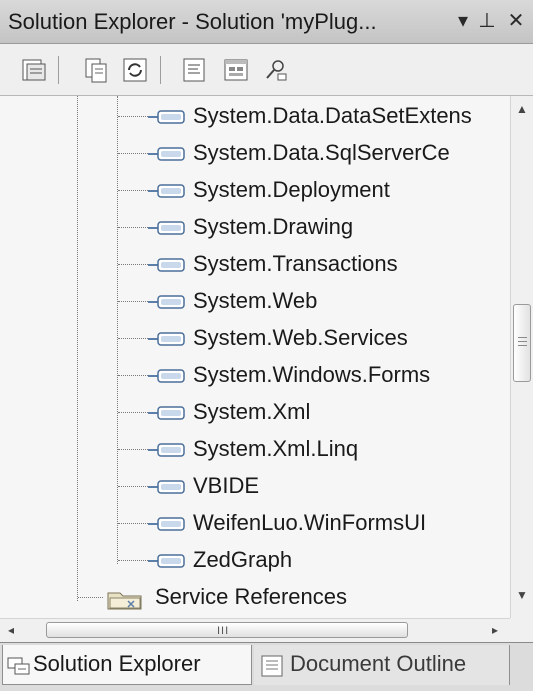  I want to click on scroll-up-arrow-icon: ▲, so click(522, 109).